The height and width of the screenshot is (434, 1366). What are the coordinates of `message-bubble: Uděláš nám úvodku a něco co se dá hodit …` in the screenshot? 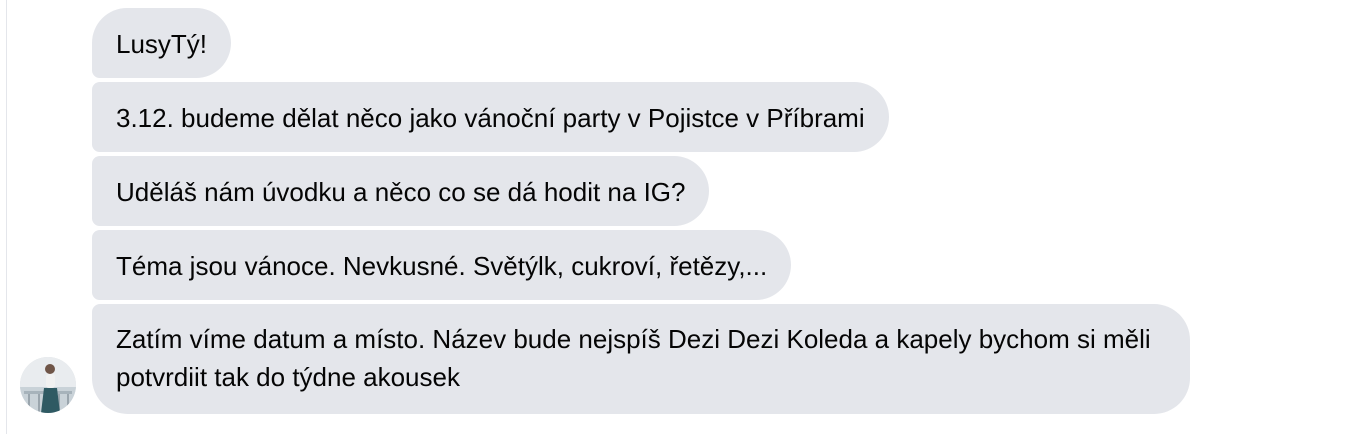 It's located at (401, 191).